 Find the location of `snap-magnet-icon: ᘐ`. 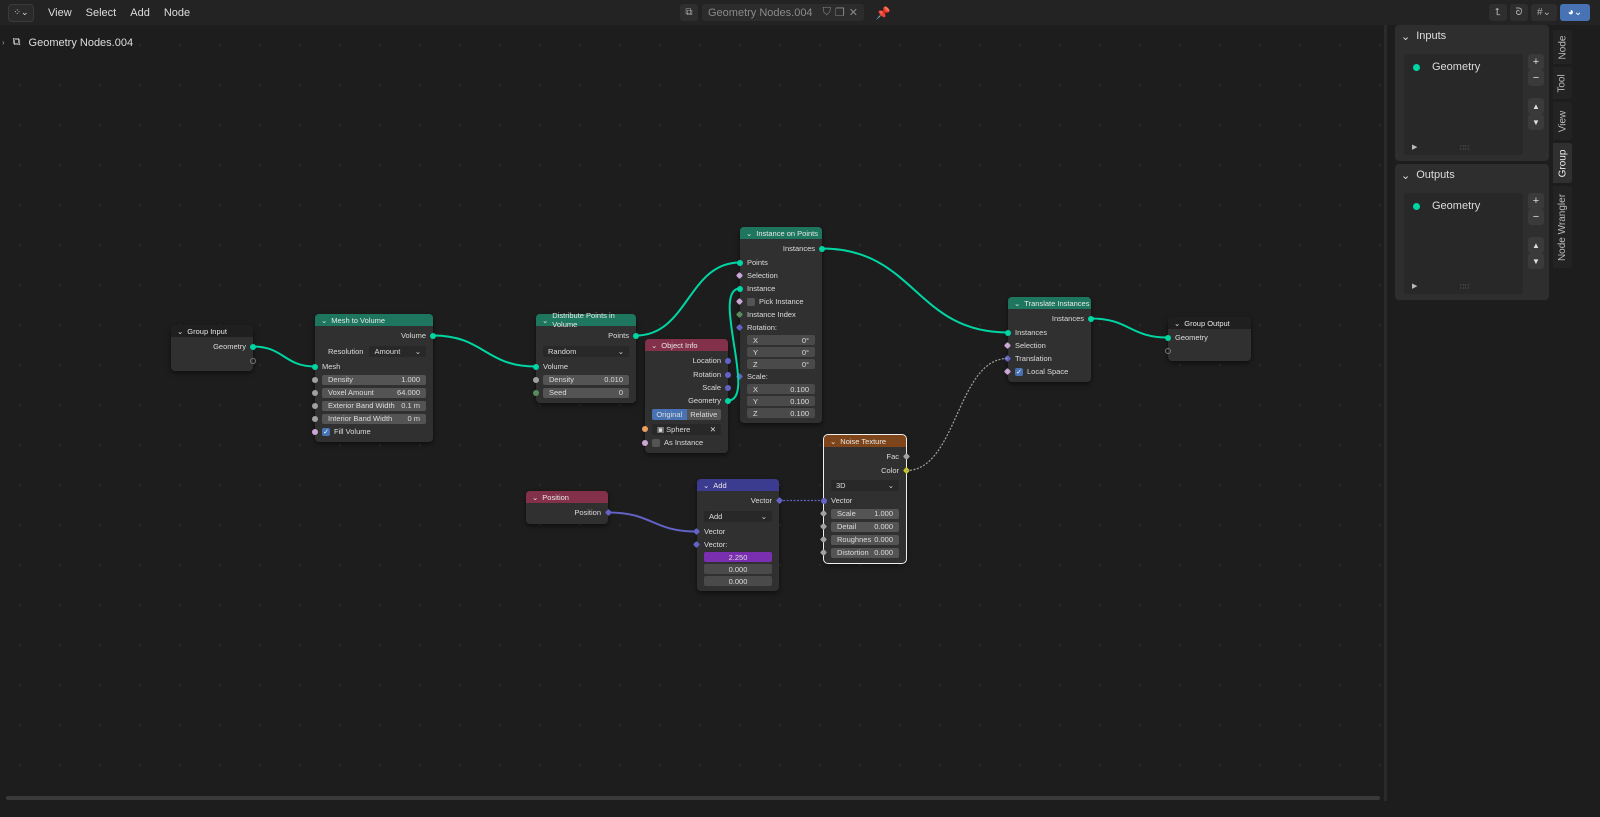

snap-magnet-icon: ᘐ is located at coordinates (1519, 12).